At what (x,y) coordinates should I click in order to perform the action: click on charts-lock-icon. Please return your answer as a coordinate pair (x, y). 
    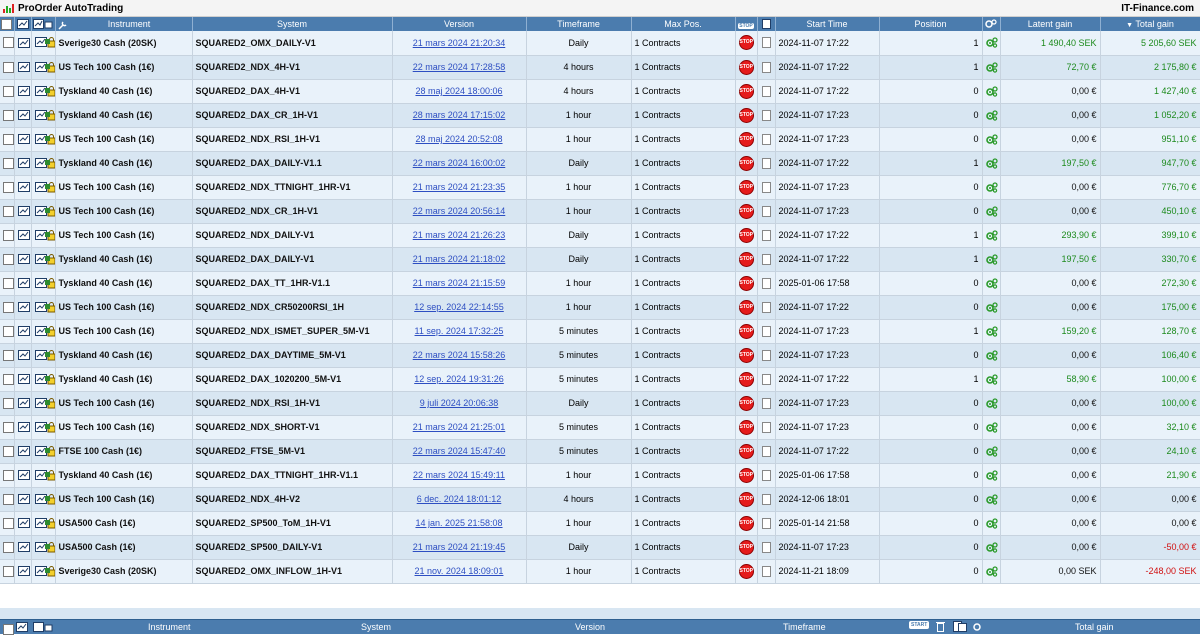
    Looking at the image, I should click on (43, 24).